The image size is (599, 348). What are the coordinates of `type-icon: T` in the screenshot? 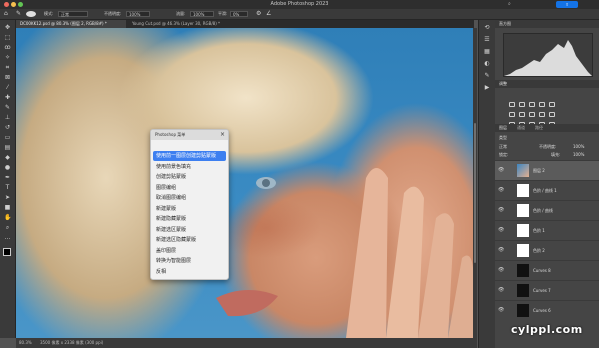 It's located at (7, 187).